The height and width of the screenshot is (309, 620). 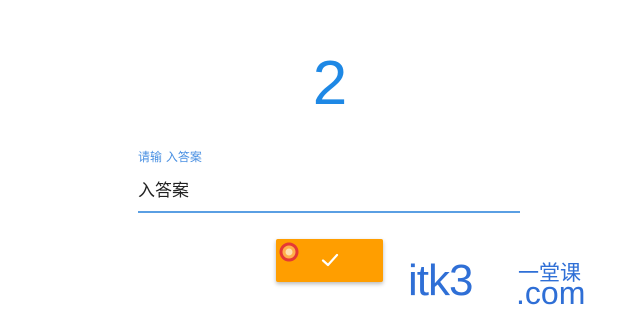 What do you see at coordinates (551, 292) in the screenshot?
I see `watermark-suffix-text: .com` at bounding box center [551, 292].